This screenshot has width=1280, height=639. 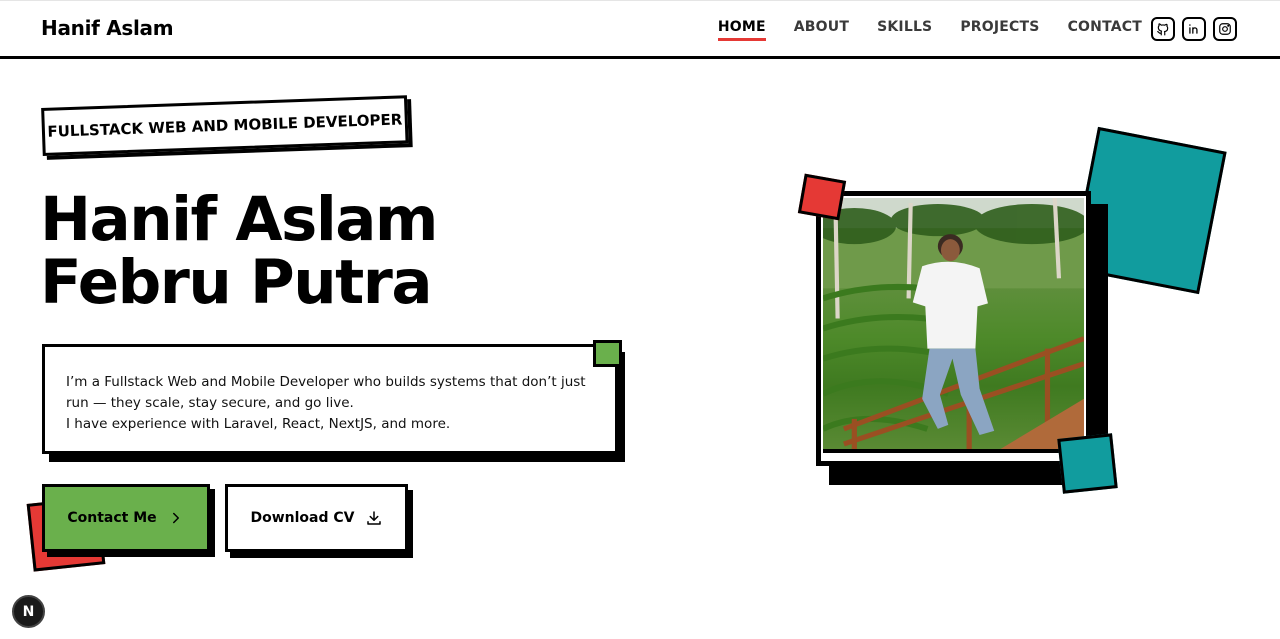 I want to click on red-square-small-decoration, so click(x=822, y=197).